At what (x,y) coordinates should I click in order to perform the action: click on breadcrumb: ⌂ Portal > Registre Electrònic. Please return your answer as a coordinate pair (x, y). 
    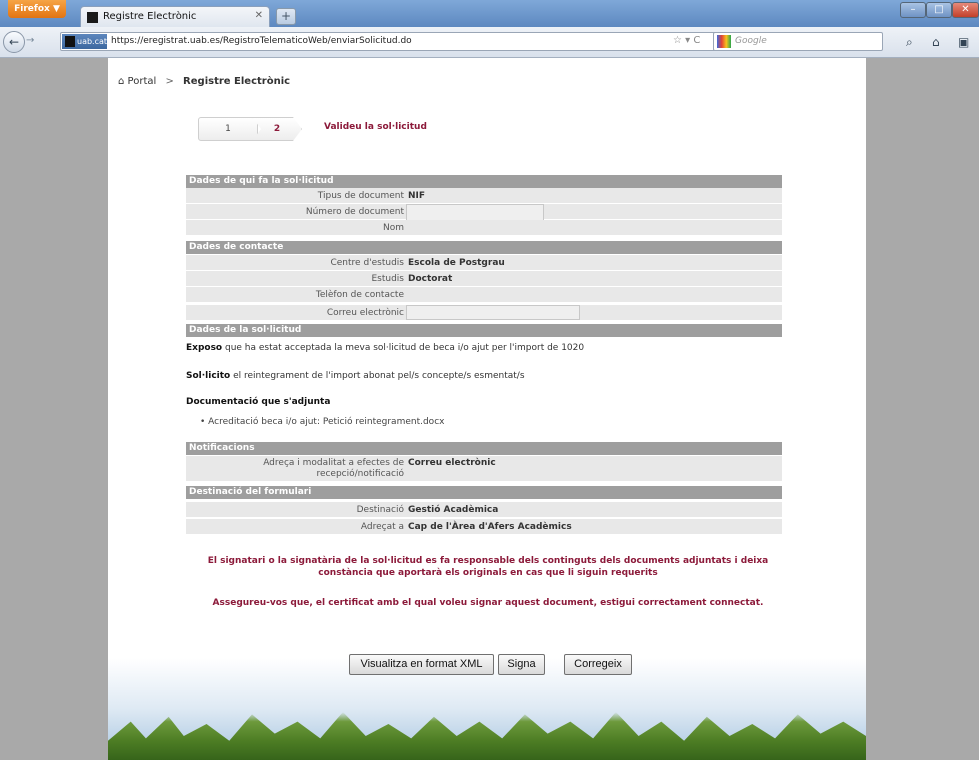
    Looking at the image, I should click on (204, 81).